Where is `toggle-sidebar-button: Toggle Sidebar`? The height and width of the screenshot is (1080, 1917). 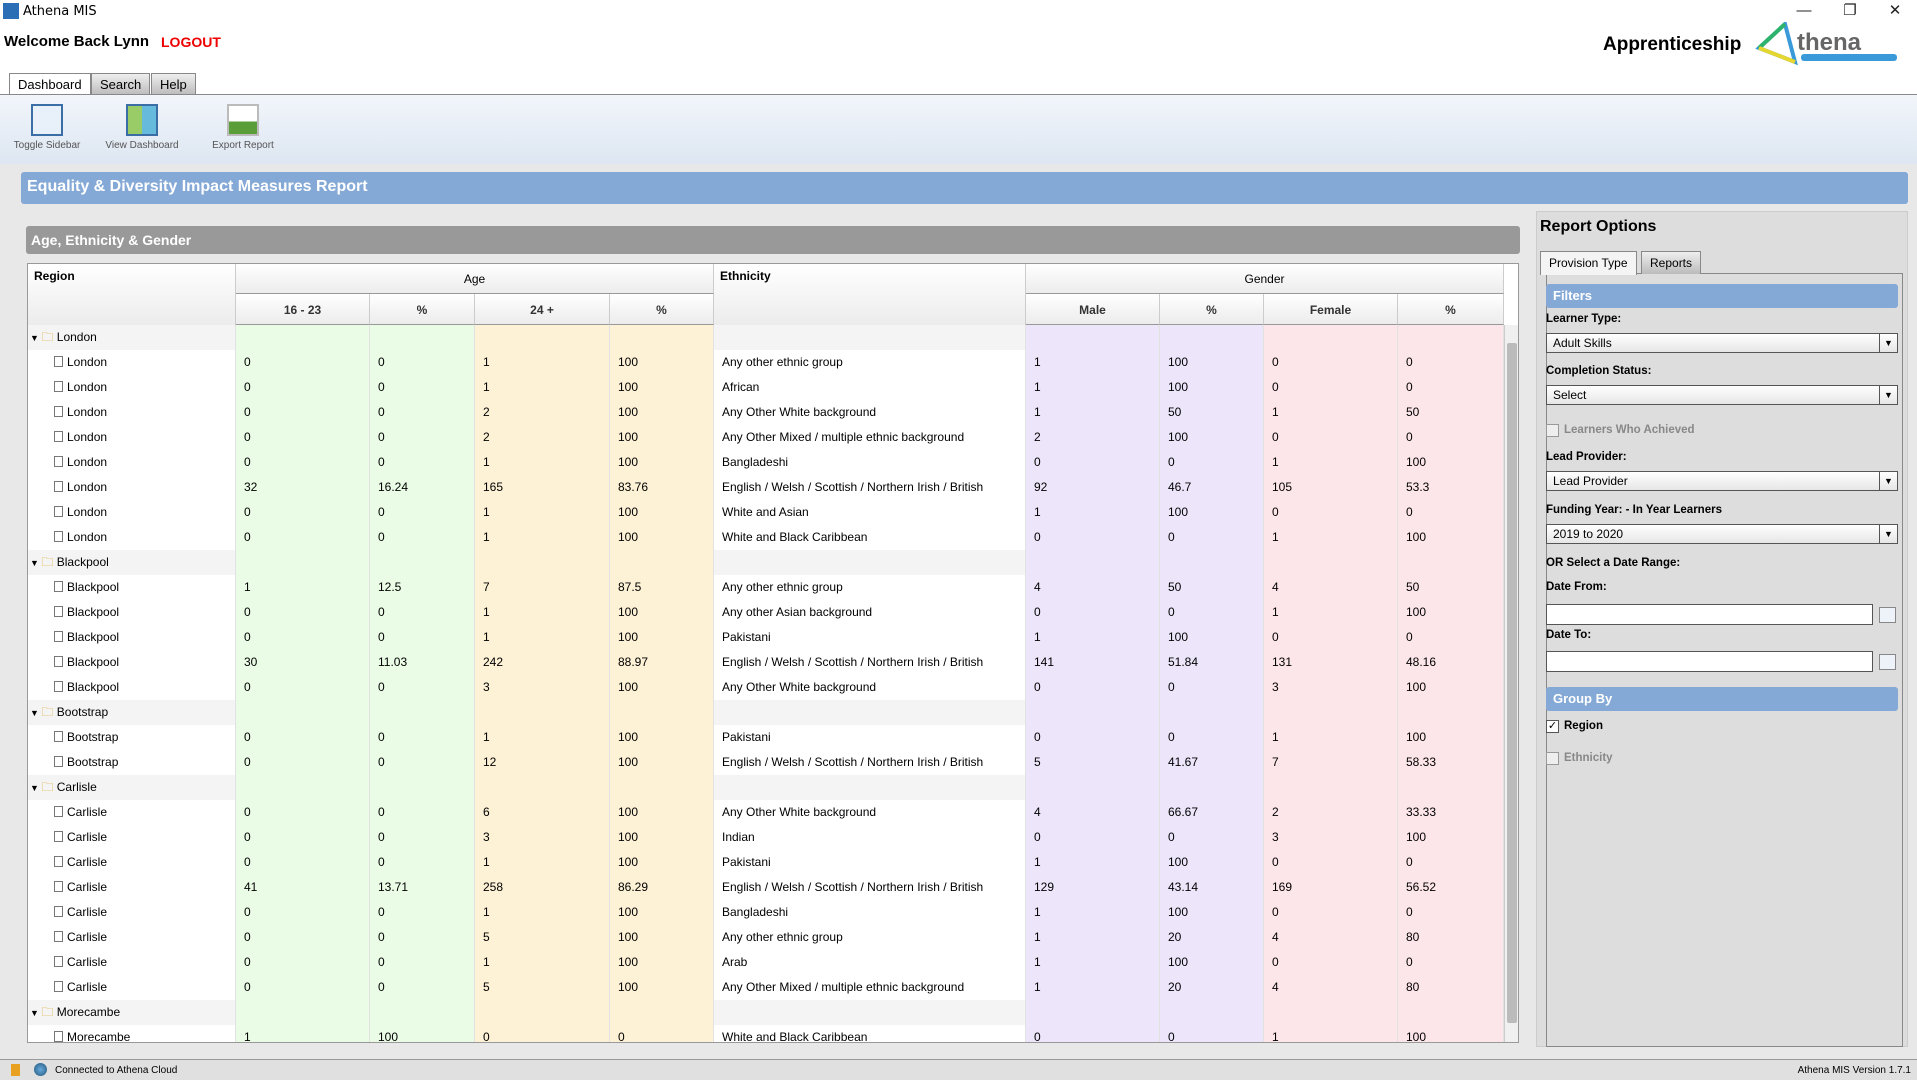 toggle-sidebar-button: Toggle Sidebar is located at coordinates (47, 127).